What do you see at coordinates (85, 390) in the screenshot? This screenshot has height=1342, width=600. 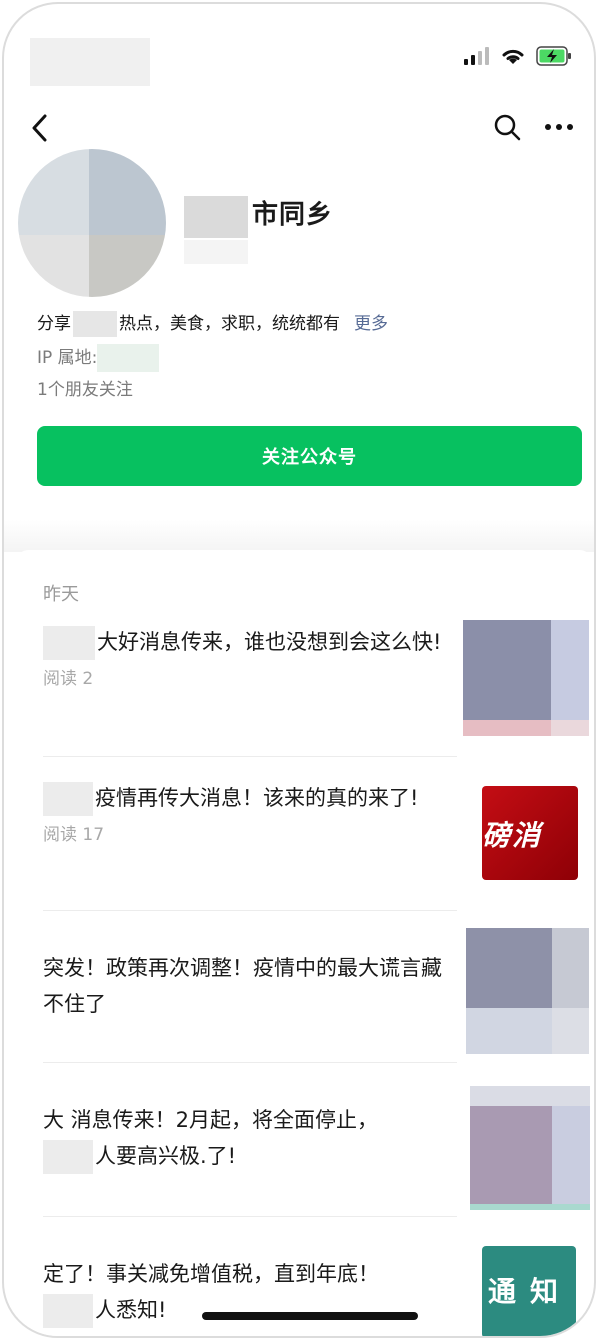 I see `friends-following: 1个朋友关注` at bounding box center [85, 390].